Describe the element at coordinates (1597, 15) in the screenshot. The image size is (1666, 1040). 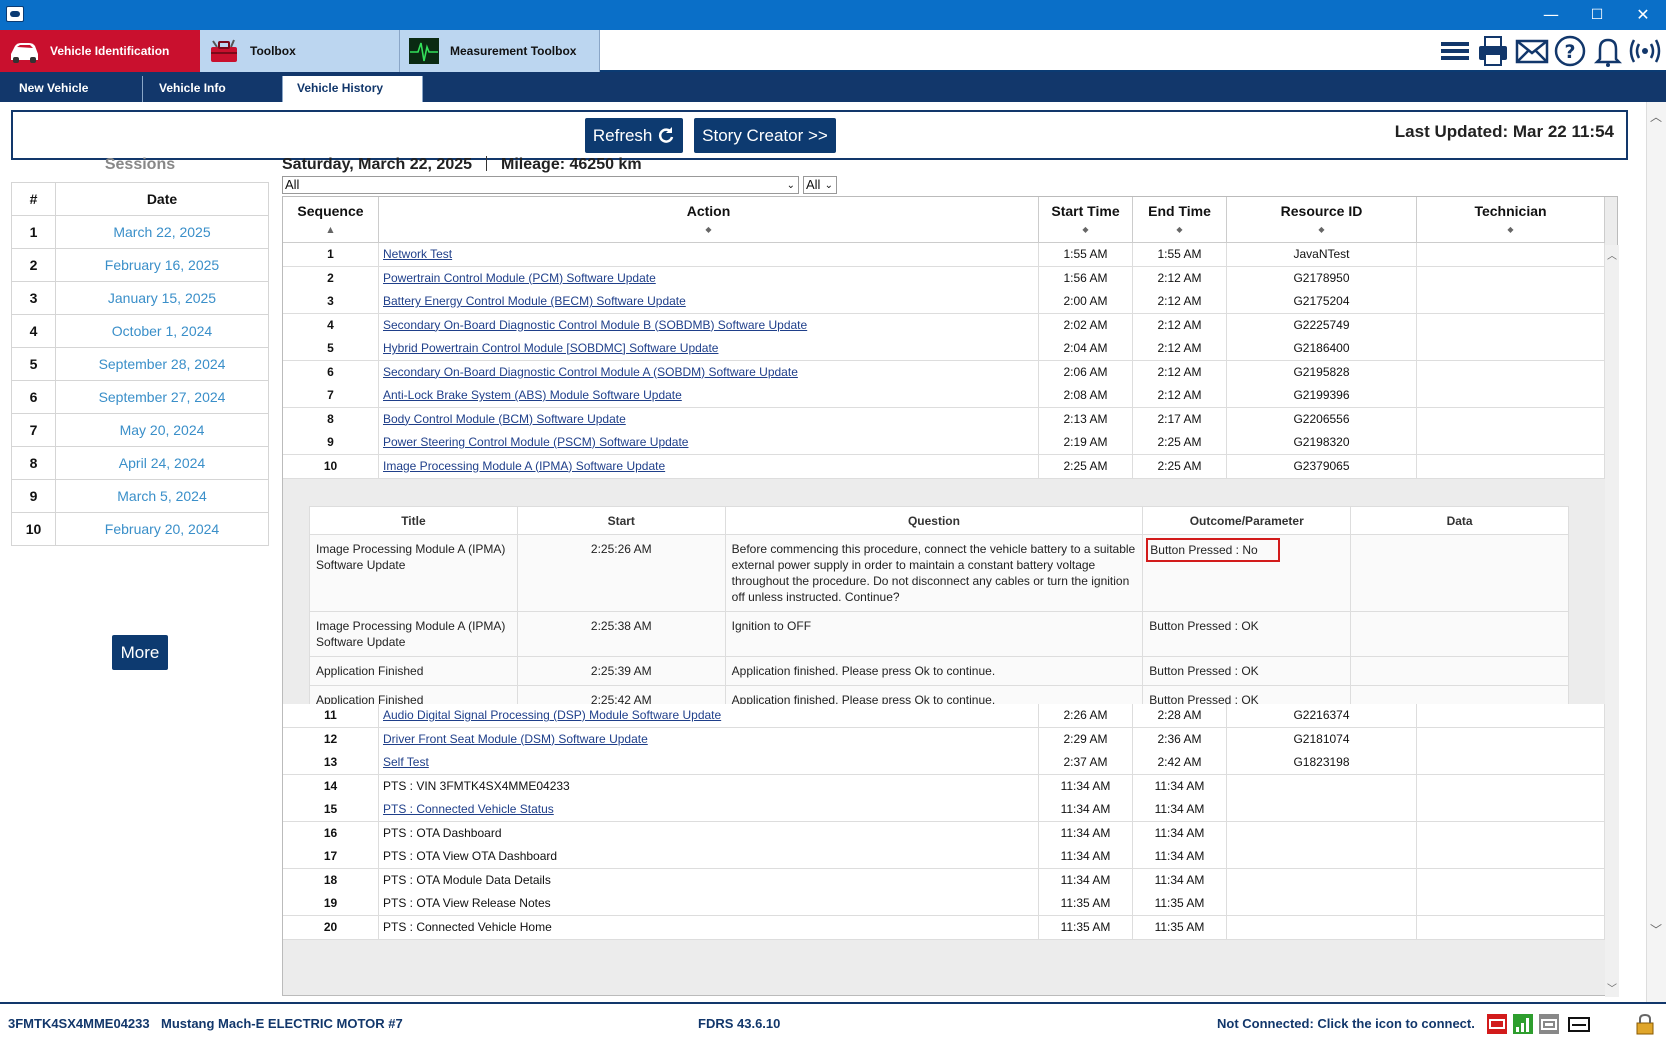
I see `maximize-button: ☐` at that location.